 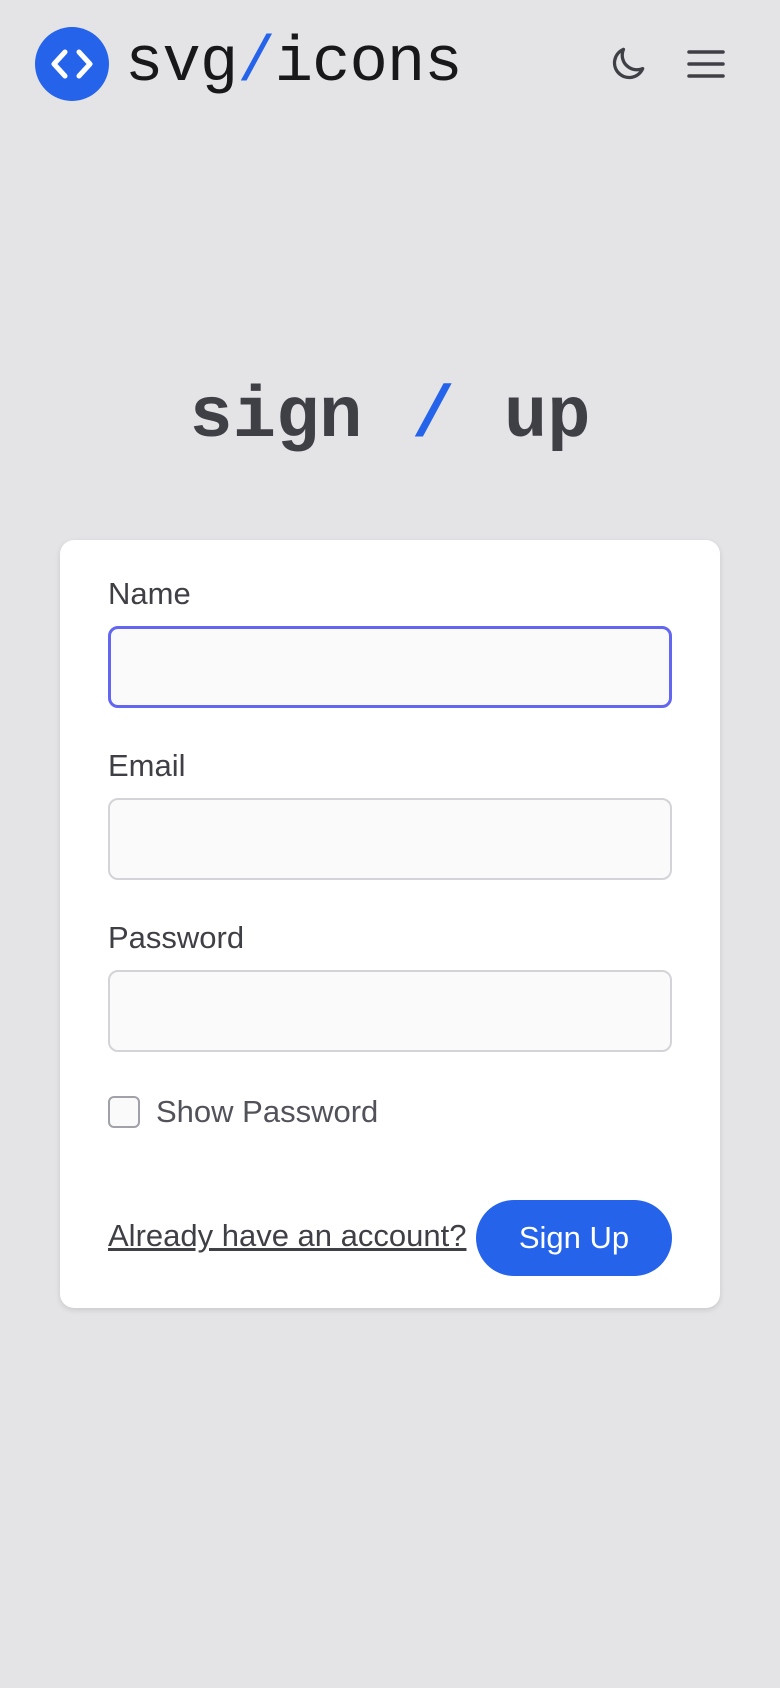 I want to click on email-label: Email, so click(x=147, y=765).